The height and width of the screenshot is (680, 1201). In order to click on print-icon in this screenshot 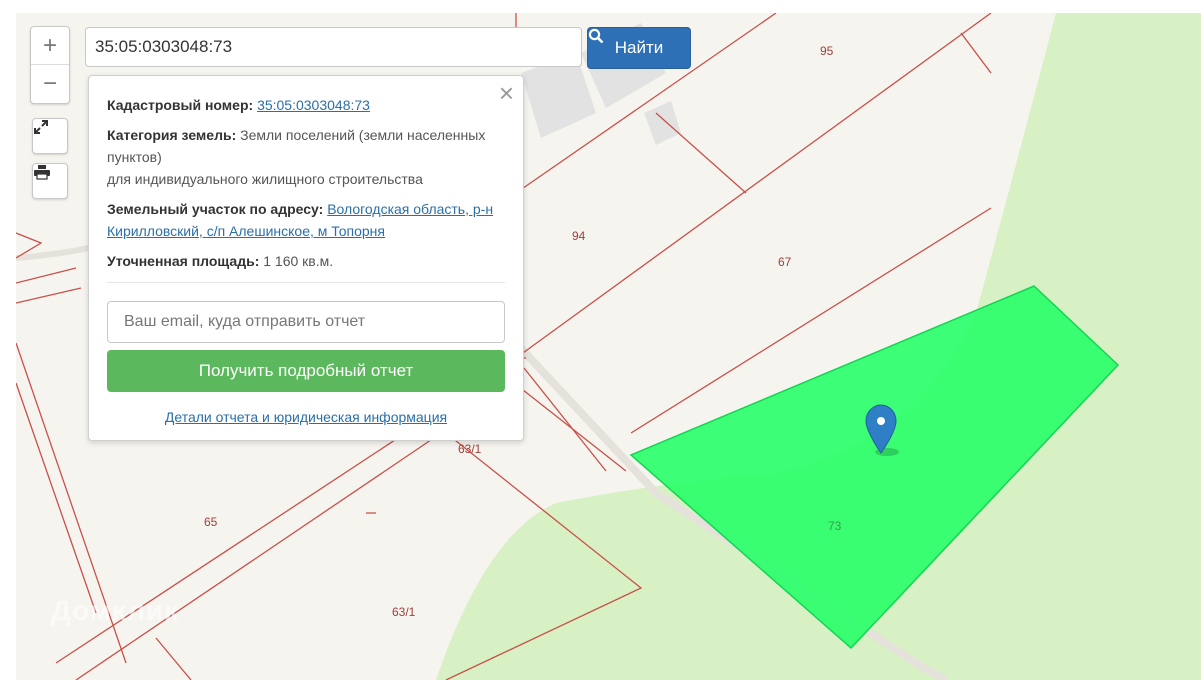, I will do `click(42, 172)`.